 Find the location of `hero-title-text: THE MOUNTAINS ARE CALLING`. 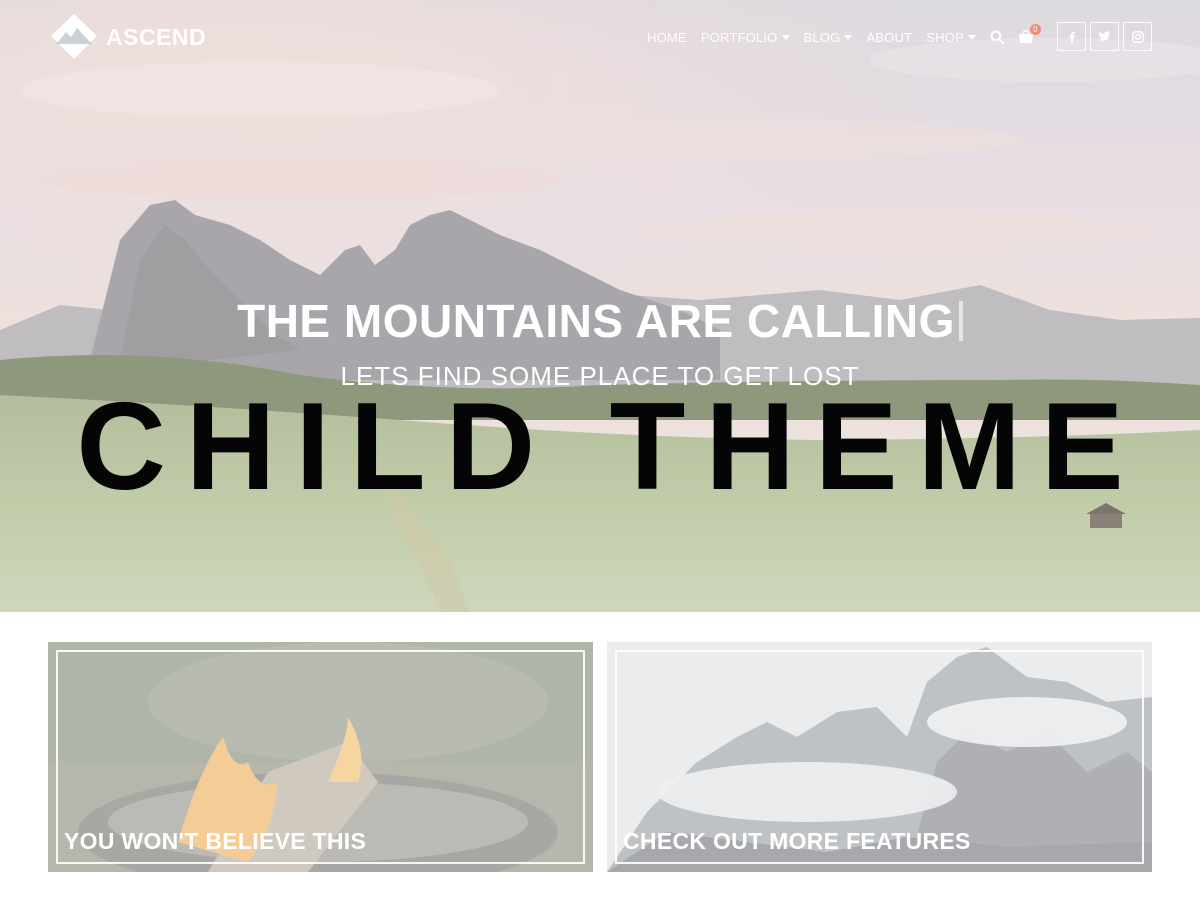

hero-title-text: THE MOUNTAINS ARE CALLING is located at coordinates (596, 321).